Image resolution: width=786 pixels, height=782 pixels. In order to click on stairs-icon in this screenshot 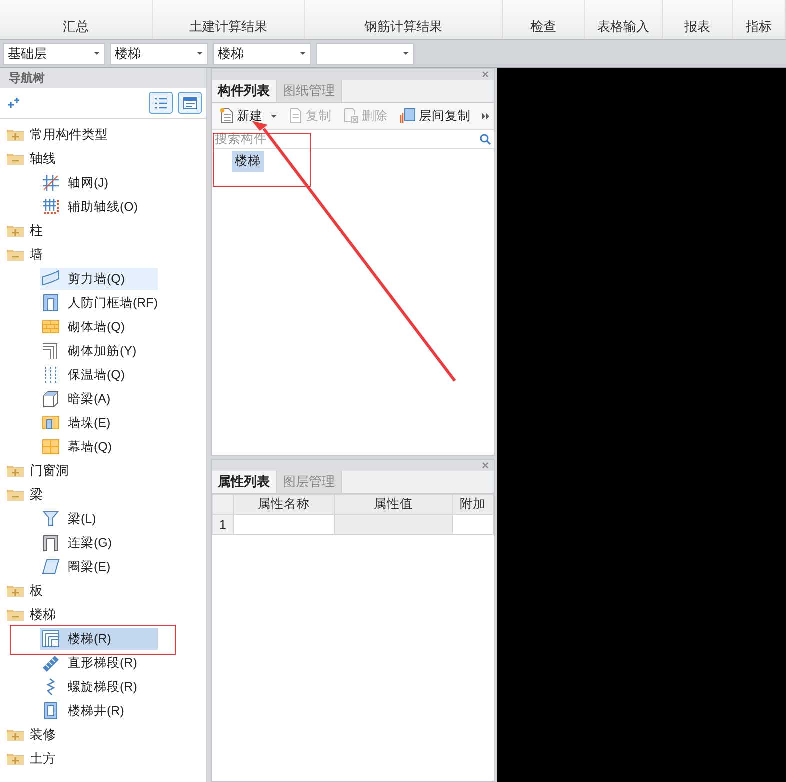, I will do `click(51, 639)`.